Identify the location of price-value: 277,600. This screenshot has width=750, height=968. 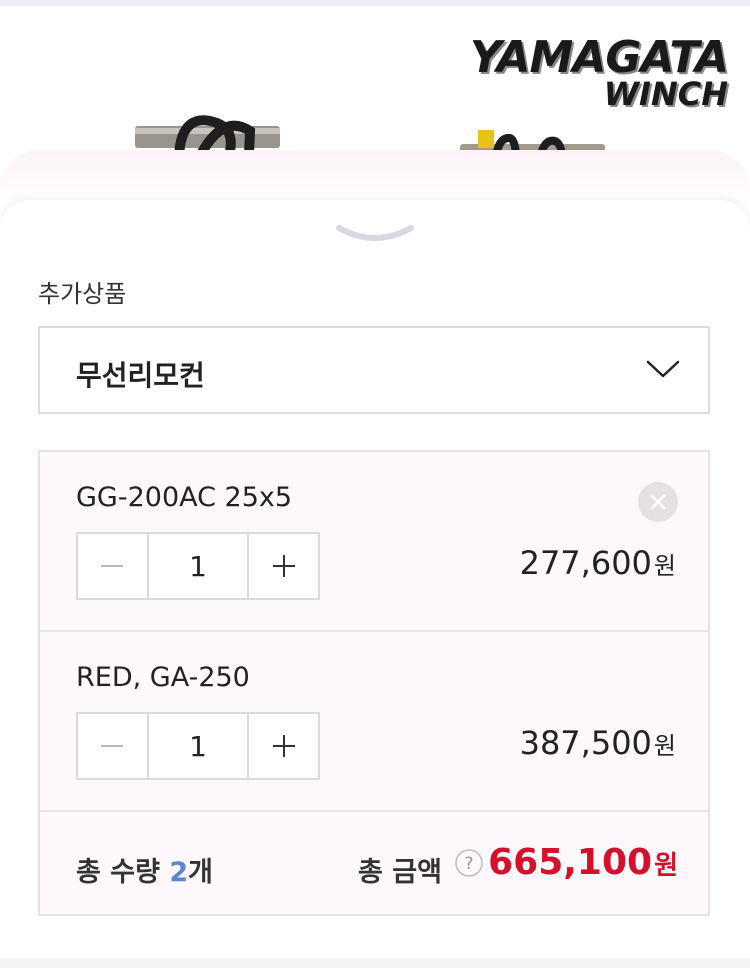
(585, 563).